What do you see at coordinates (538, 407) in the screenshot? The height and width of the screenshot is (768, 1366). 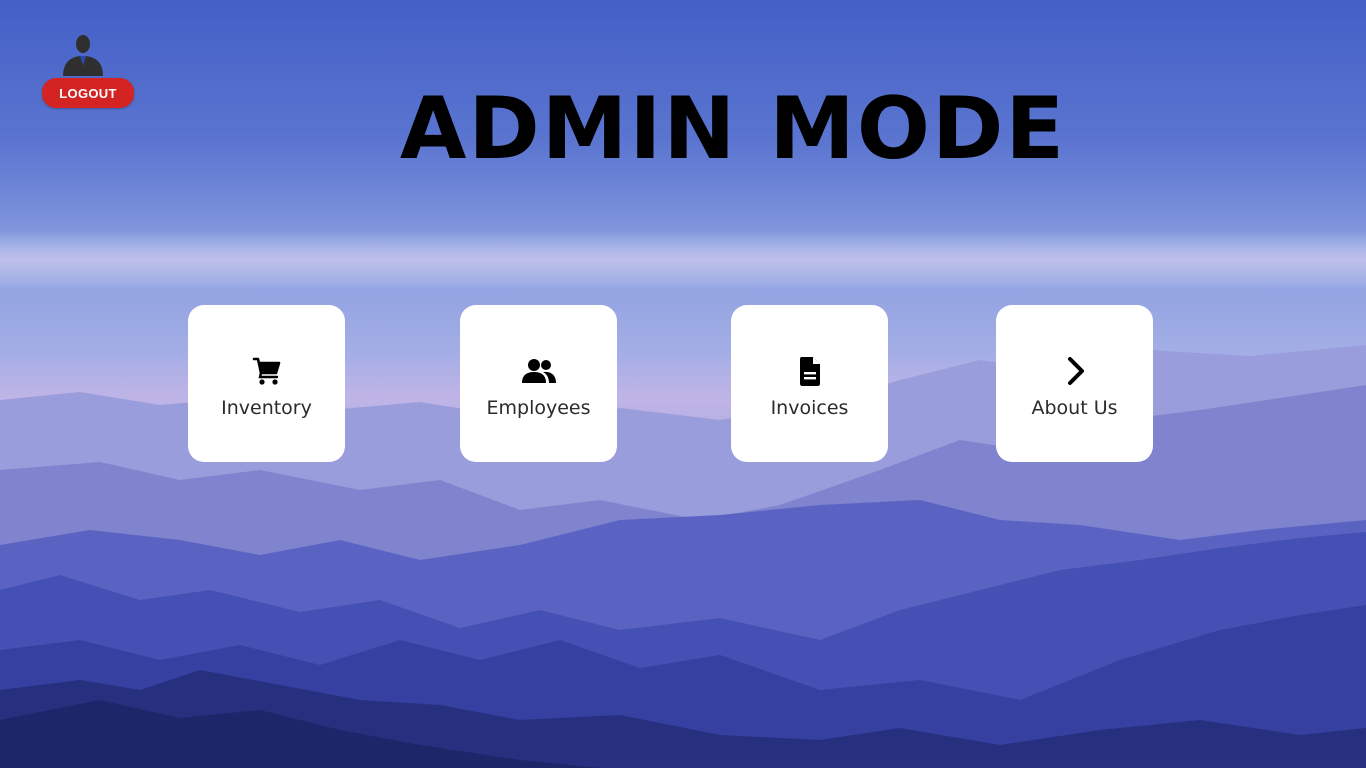 I see `employees-label: Employees` at bounding box center [538, 407].